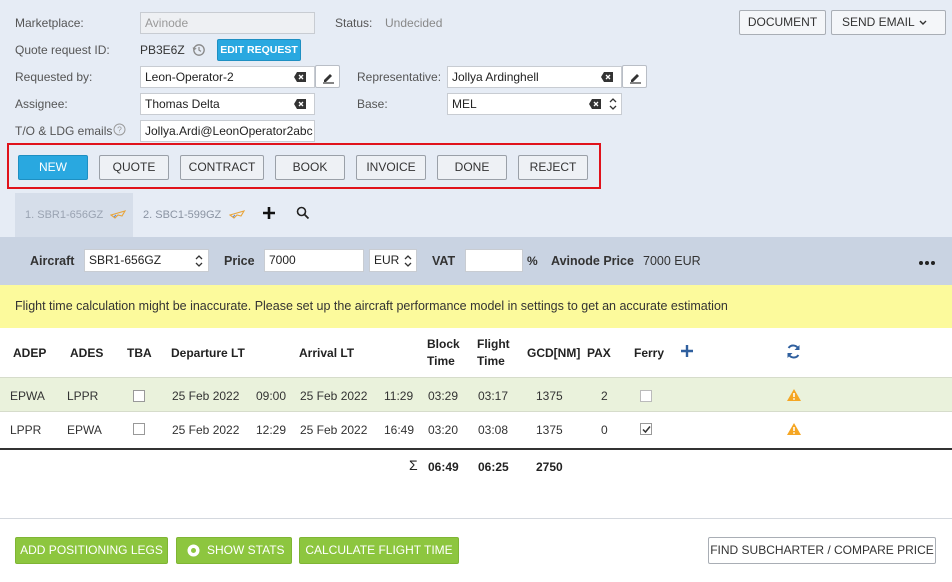 The height and width of the screenshot is (582, 952). Describe the element at coordinates (119, 131) in the screenshot. I see `help-icon: ?` at that location.